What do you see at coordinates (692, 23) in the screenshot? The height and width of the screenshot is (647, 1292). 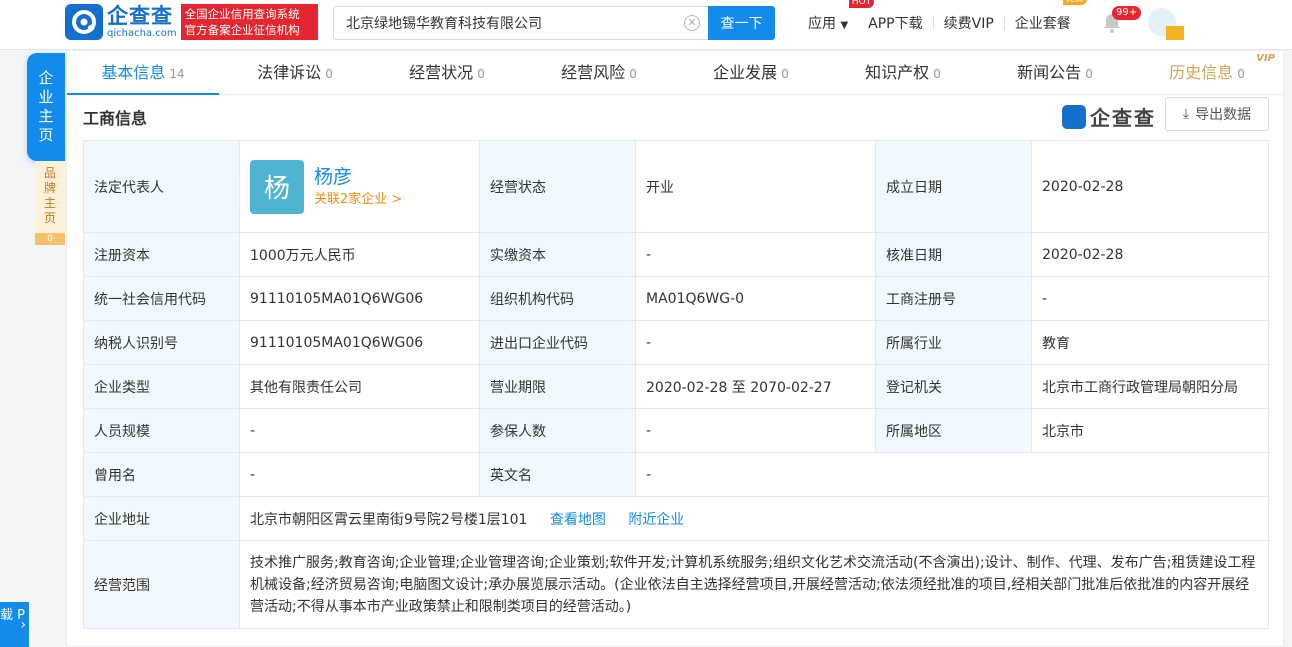 I see `clear-icon: ✕` at bounding box center [692, 23].